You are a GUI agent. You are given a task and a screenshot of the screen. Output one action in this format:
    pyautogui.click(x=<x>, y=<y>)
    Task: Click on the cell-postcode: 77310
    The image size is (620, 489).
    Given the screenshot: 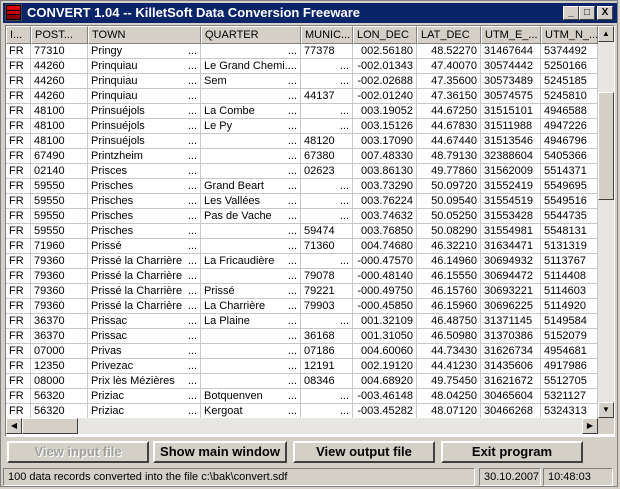 What is the action you would take?
    pyautogui.click(x=59, y=51)
    